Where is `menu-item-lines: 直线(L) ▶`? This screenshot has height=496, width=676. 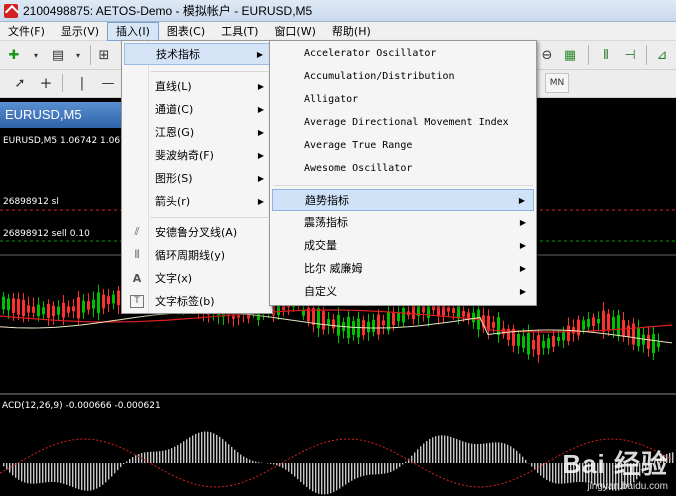
menu-item-lines: 直线(L) ▶ is located at coordinates (197, 86).